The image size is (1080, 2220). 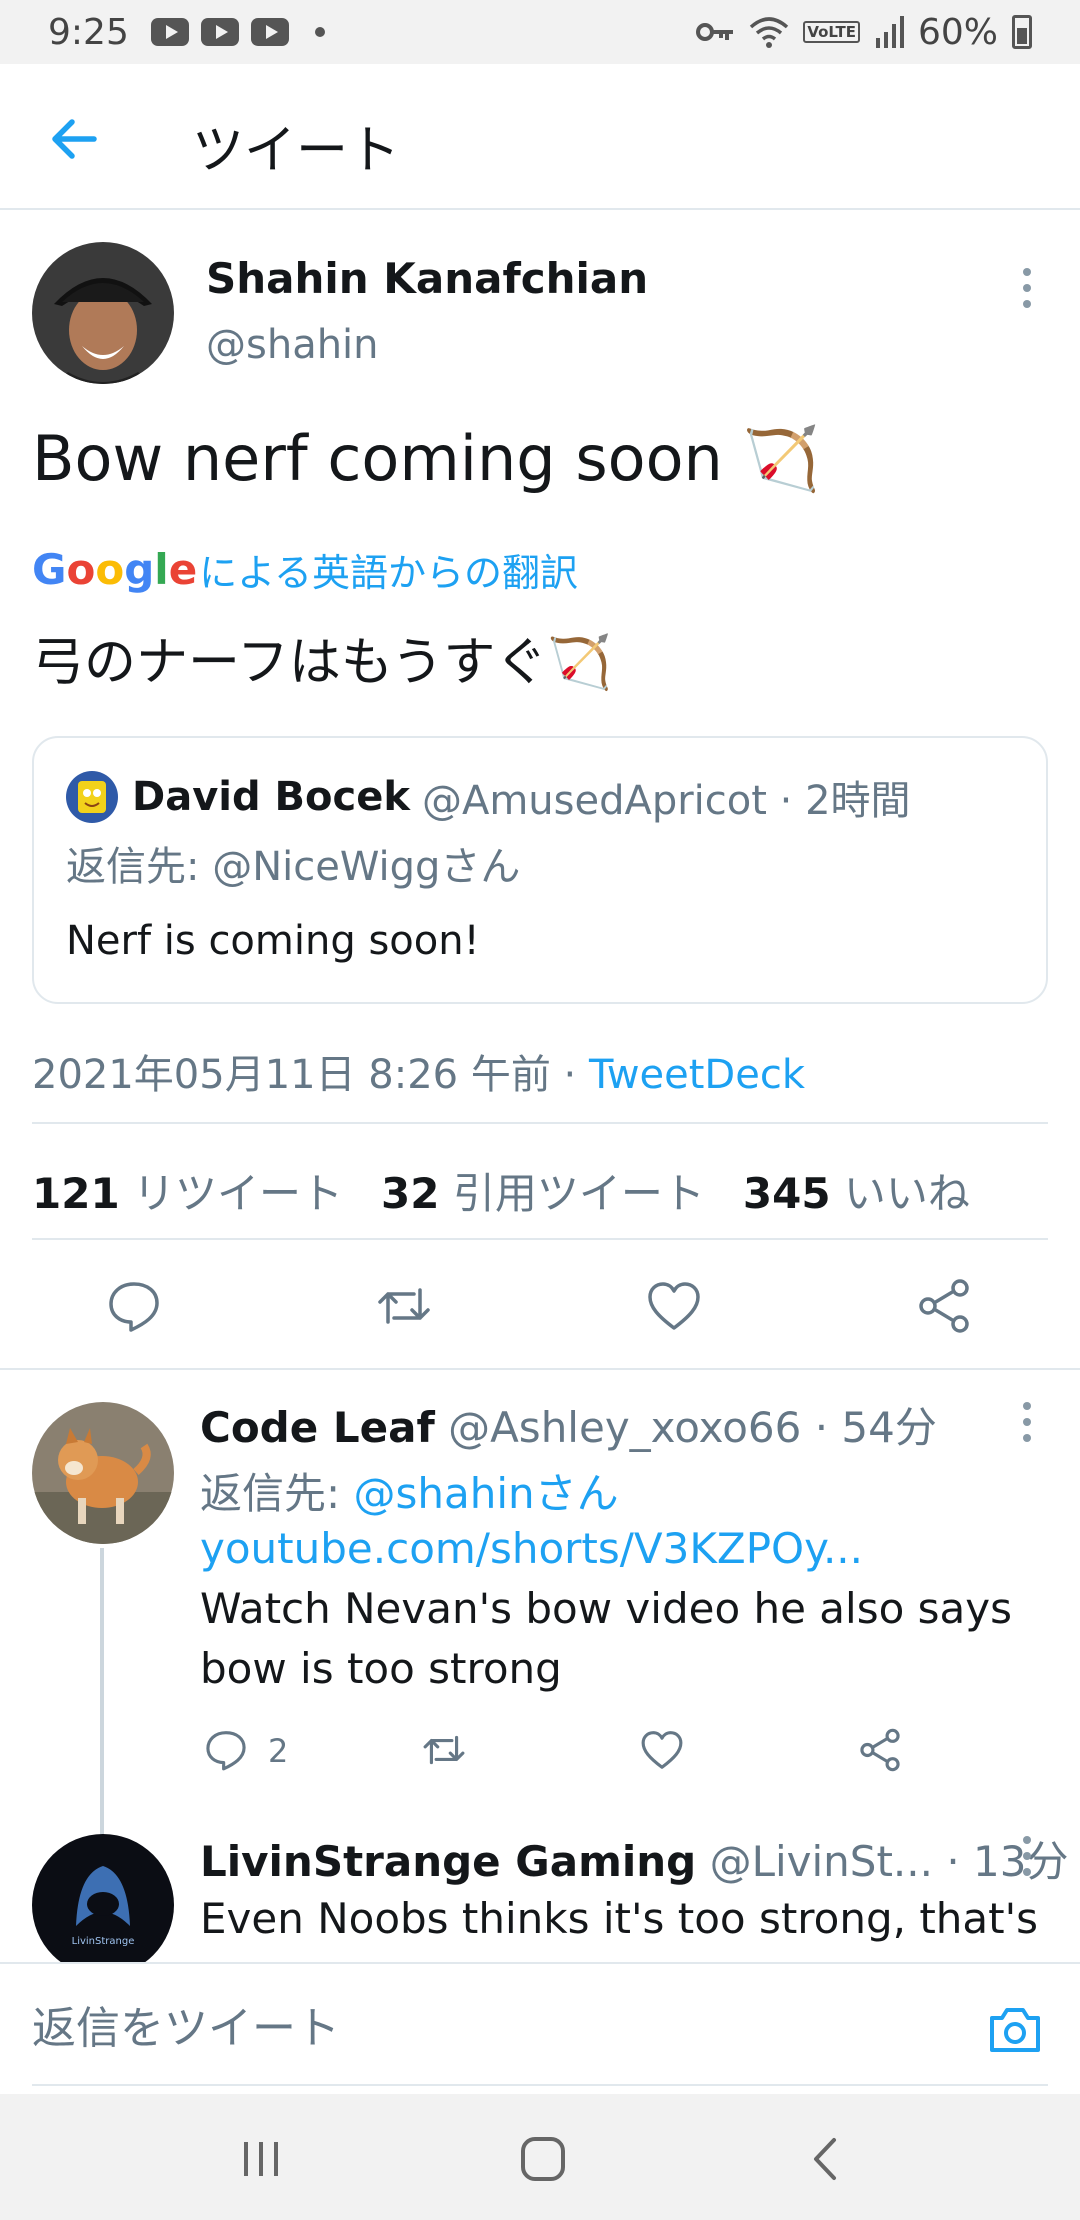 What do you see at coordinates (540, 1305) in the screenshot?
I see `tweet-actions` at bounding box center [540, 1305].